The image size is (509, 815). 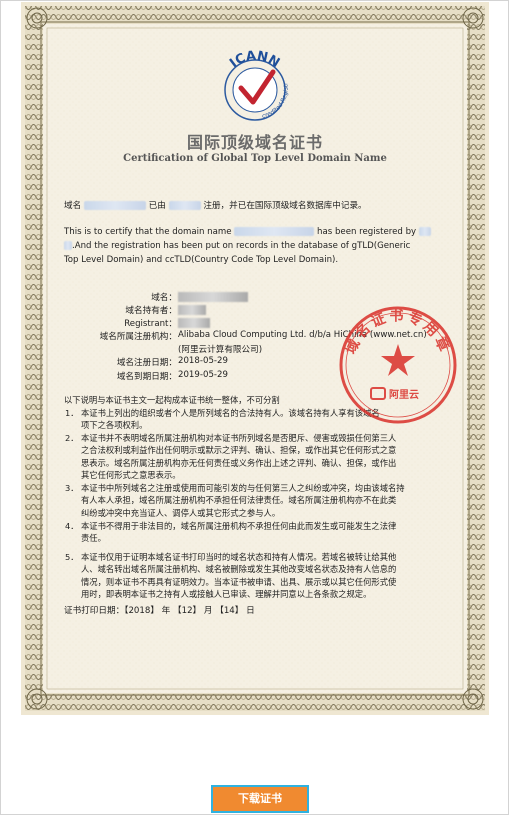 What do you see at coordinates (187, 611) in the screenshot?
I see `print-date-month: 【12】` at bounding box center [187, 611].